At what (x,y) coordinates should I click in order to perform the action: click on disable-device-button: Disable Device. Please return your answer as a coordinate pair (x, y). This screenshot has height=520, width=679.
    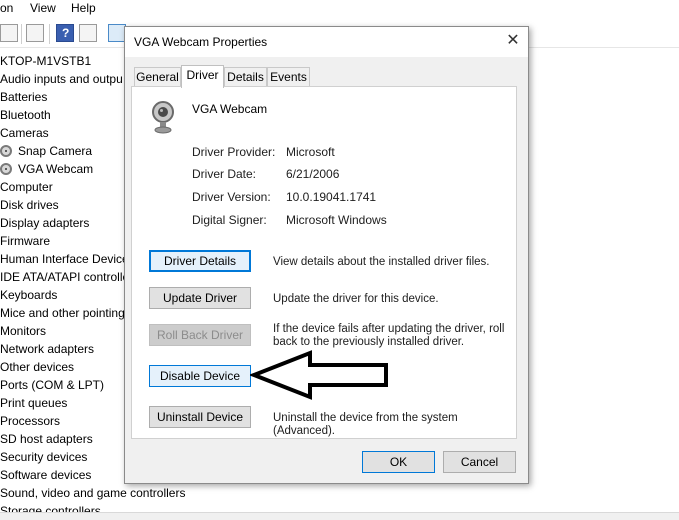
    Looking at the image, I should click on (200, 376).